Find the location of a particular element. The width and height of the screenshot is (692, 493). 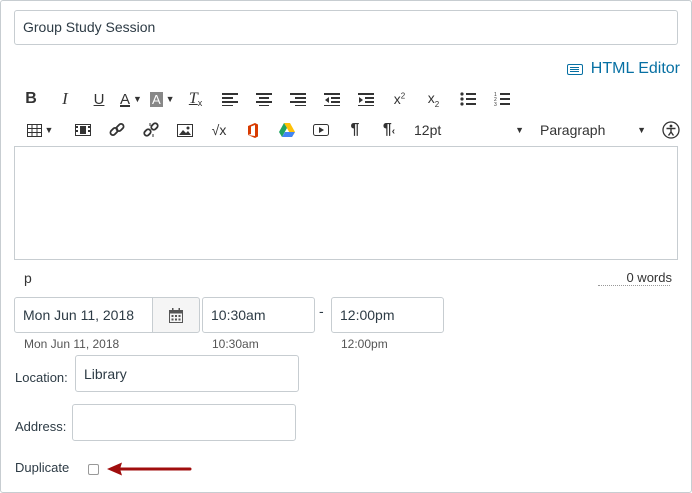

align-center-button is located at coordinates (264, 99).